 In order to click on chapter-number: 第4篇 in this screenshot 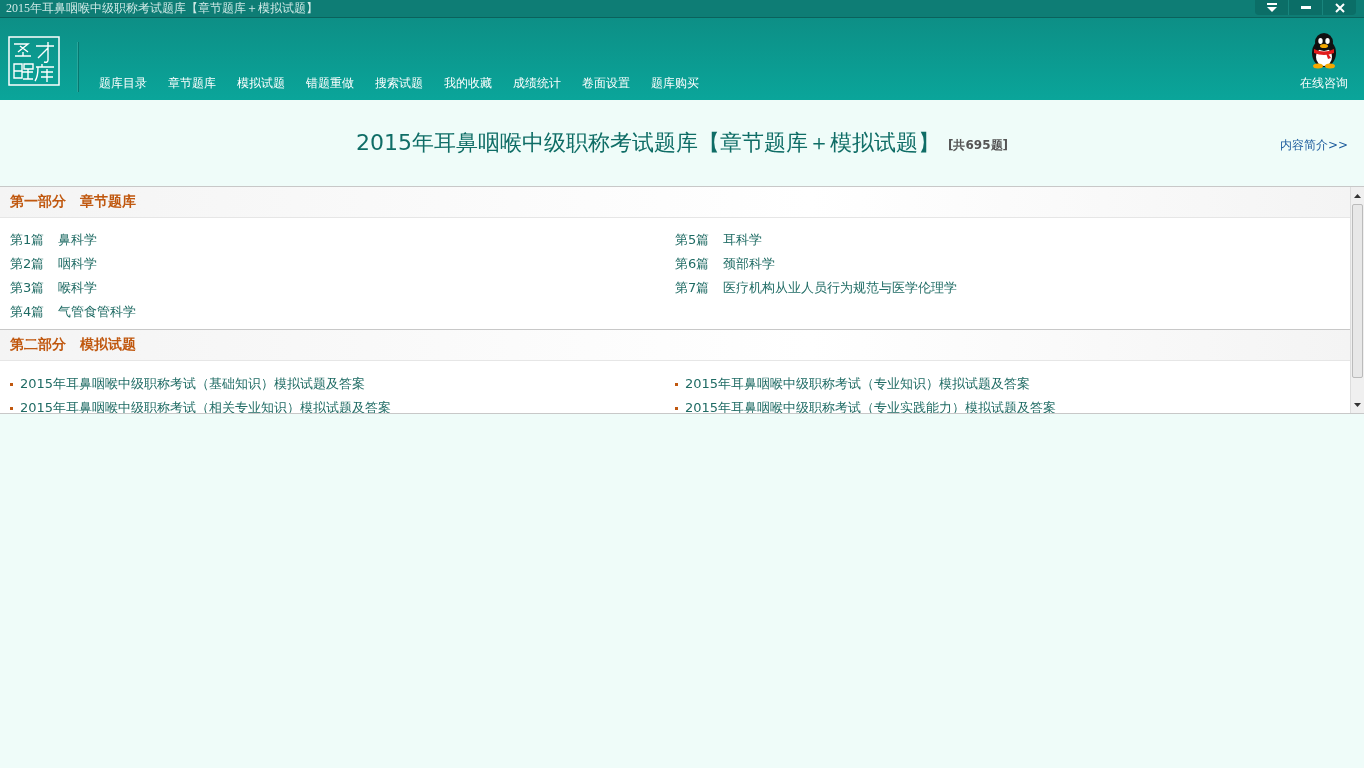, I will do `click(34, 312)`.